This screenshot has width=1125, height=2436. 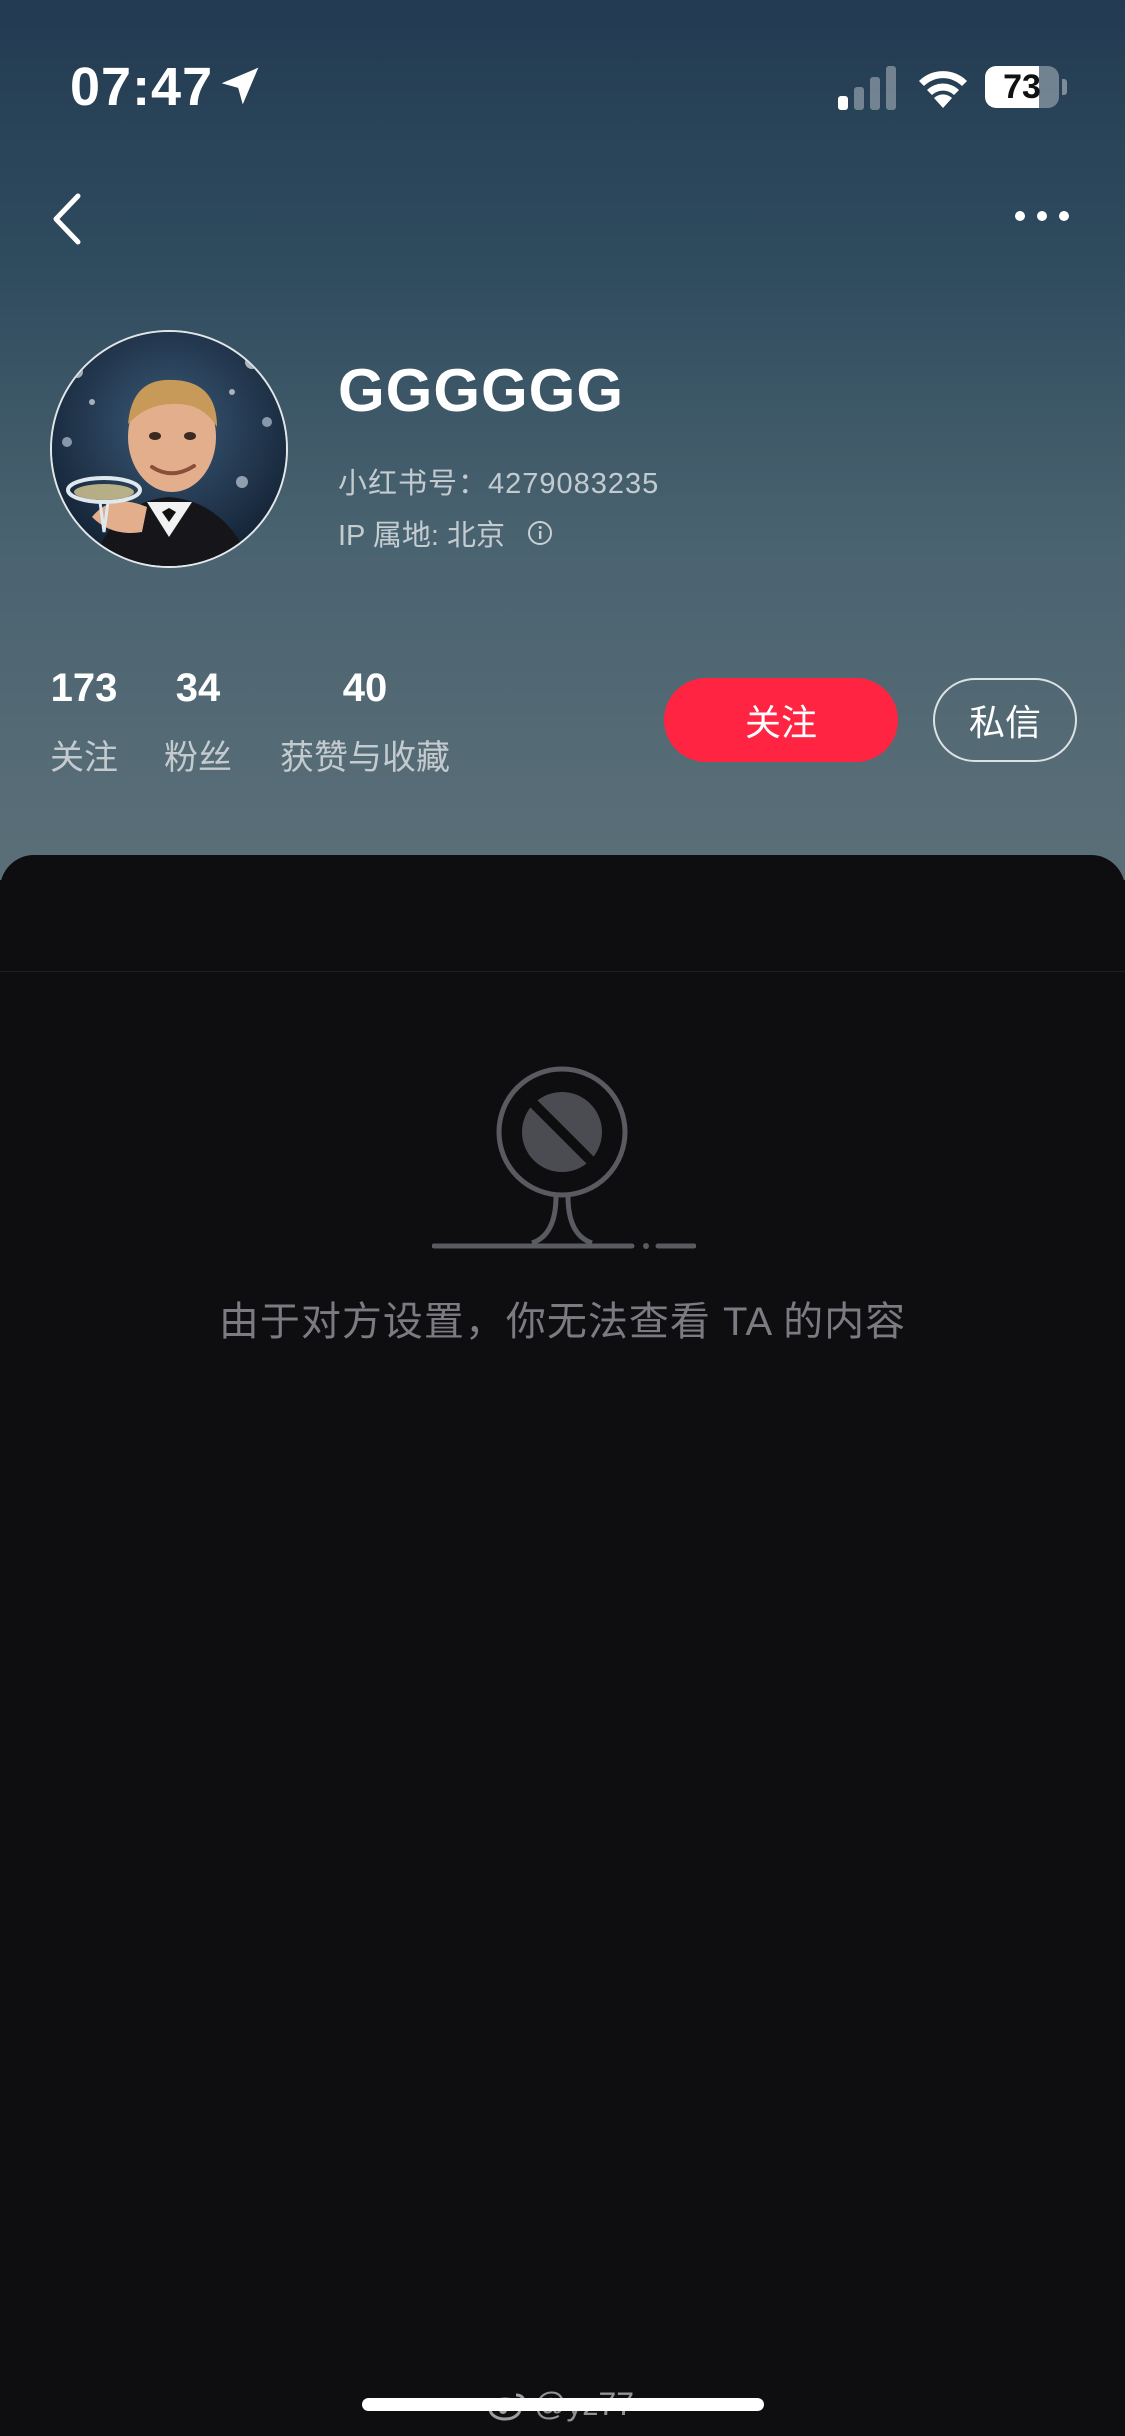 I want to click on battery-percentage: 73, so click(x=1022, y=87).